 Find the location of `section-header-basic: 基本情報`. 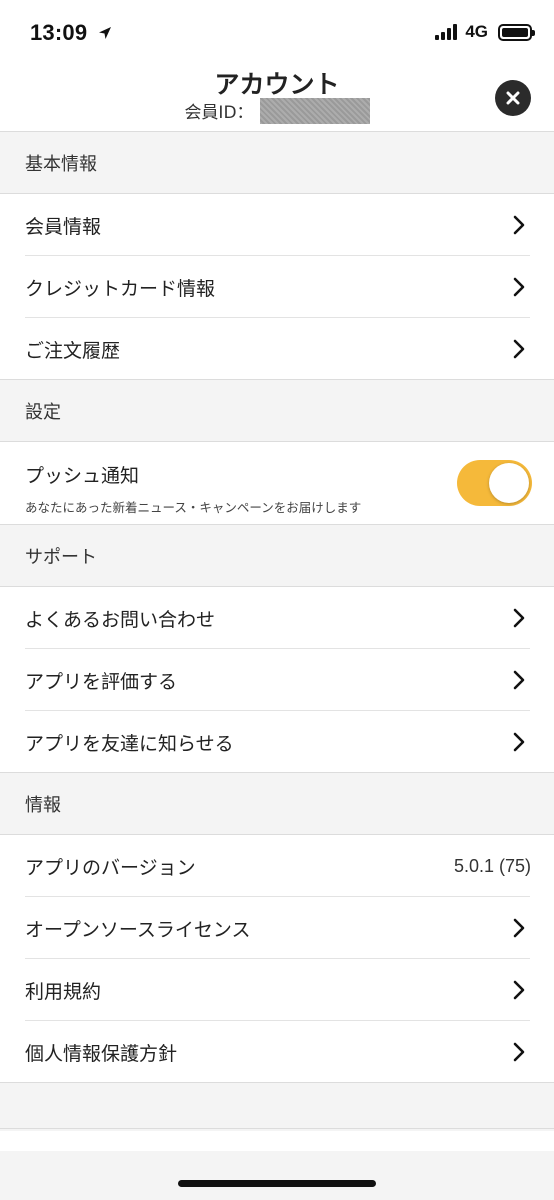

section-header-basic: 基本情報 is located at coordinates (277, 163).